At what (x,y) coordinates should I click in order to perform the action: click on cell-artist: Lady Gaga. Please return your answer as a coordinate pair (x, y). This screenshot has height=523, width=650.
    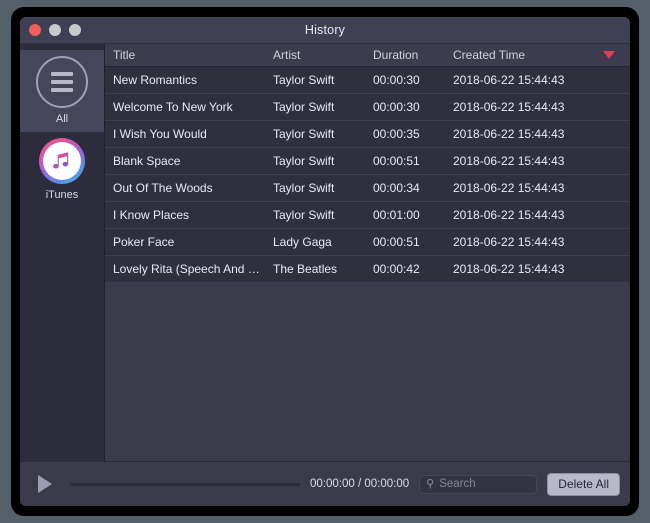
    Looking at the image, I should click on (302, 242).